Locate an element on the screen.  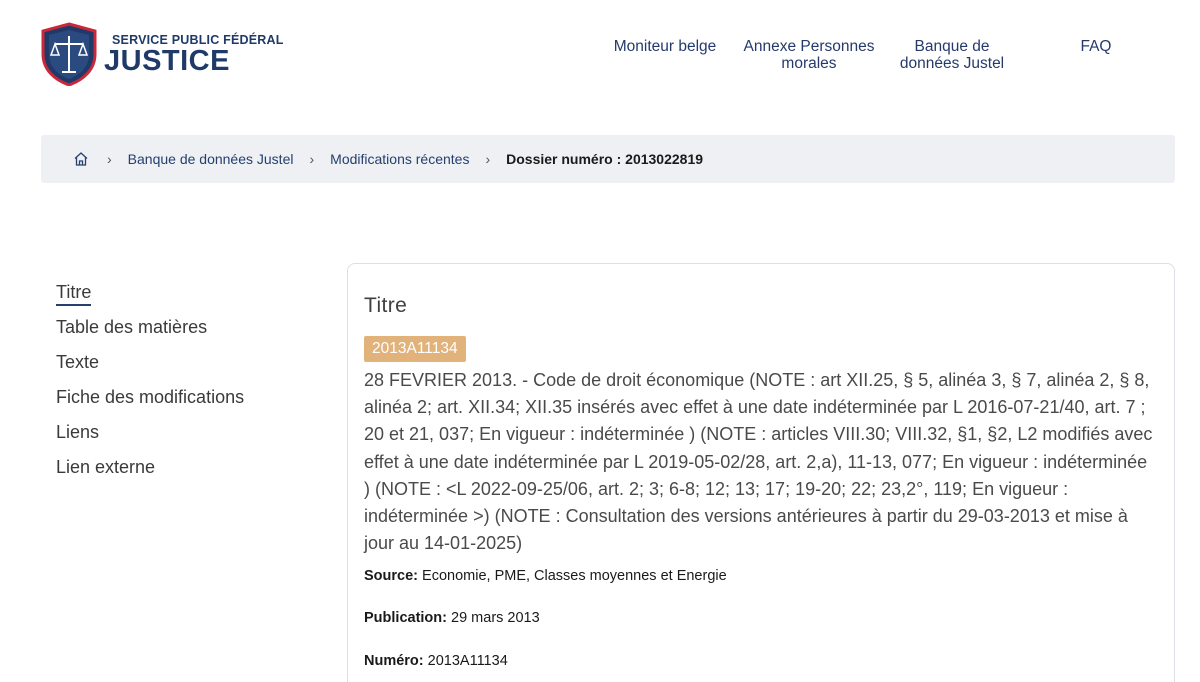
sidenav-item-liens: Liens is located at coordinates (186, 439).